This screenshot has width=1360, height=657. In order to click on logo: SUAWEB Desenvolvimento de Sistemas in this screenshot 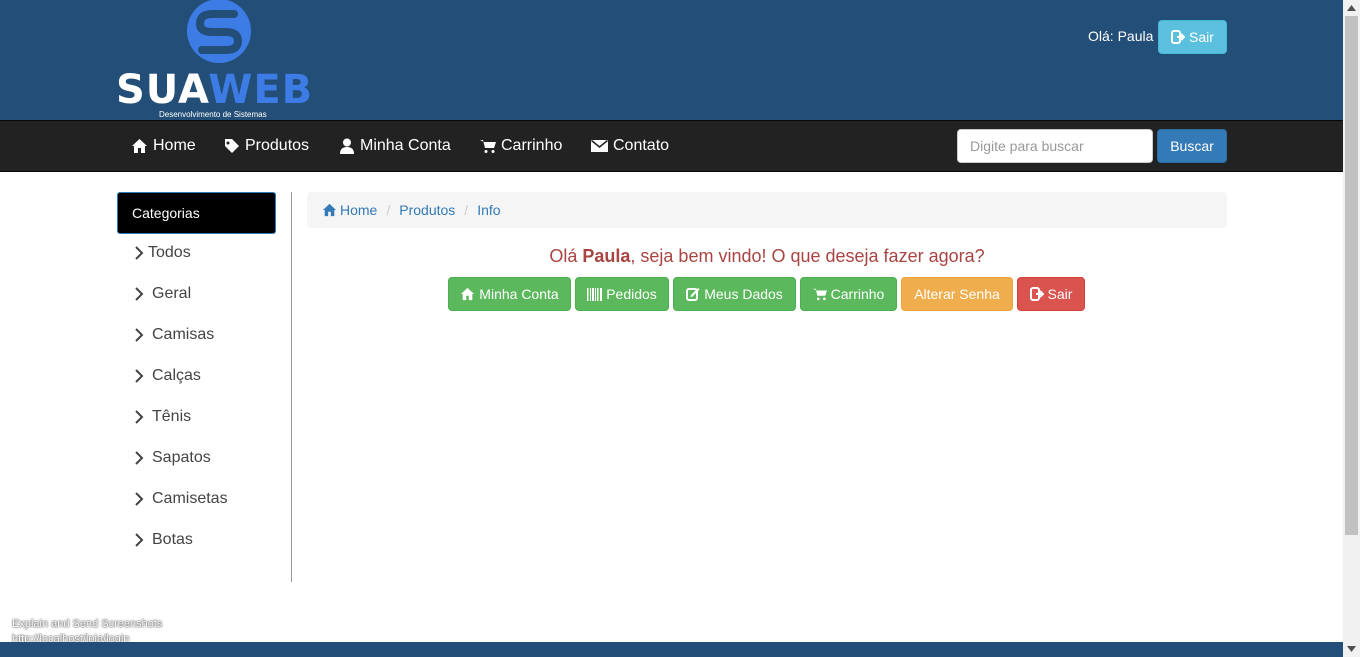, I will do `click(221, 60)`.